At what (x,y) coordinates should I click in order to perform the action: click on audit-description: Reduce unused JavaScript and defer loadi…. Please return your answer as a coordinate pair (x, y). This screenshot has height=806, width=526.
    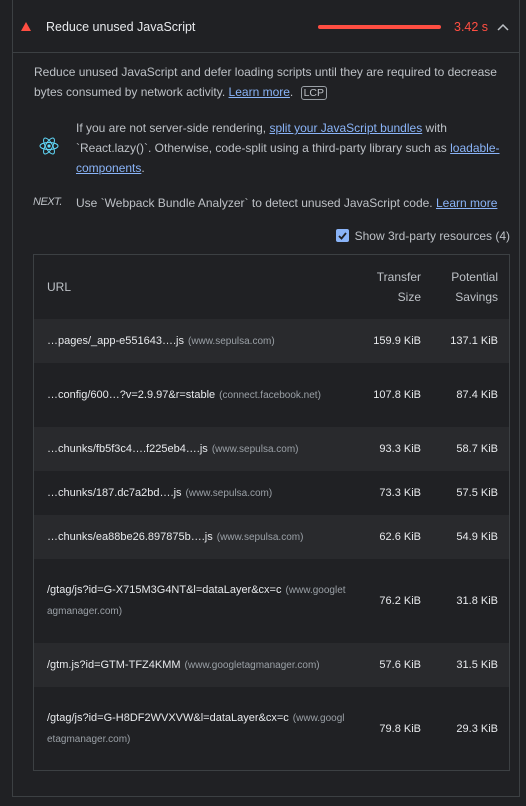
    Looking at the image, I should click on (265, 82).